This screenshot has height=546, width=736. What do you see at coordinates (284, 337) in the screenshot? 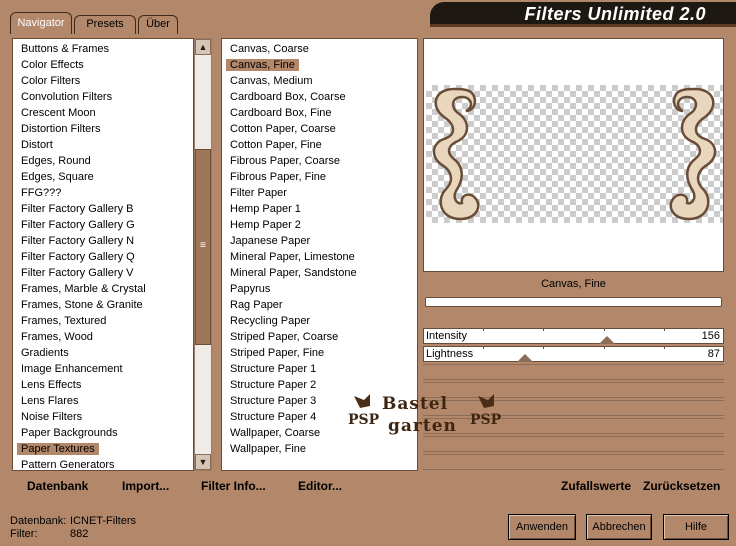
I see `filter-item-label: Striped Paper, Coarse` at bounding box center [284, 337].